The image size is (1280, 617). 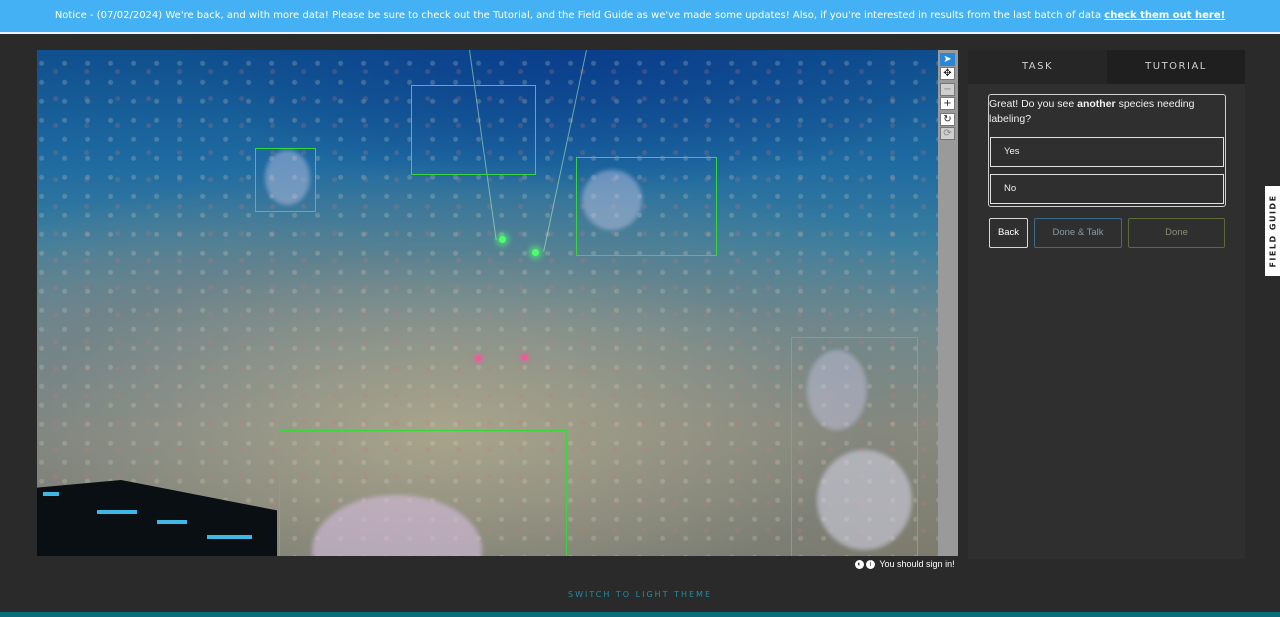 I want to click on signin-text: You should sign in!, so click(x=916, y=564).